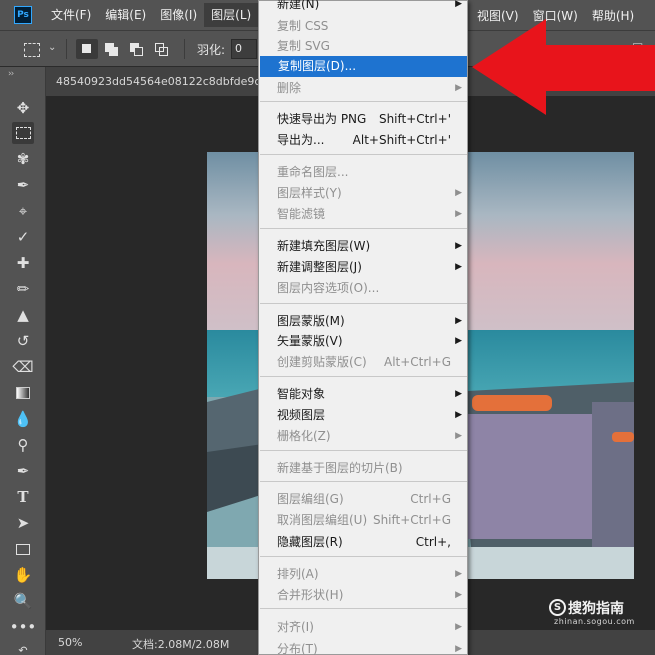 The height and width of the screenshot is (655, 655). What do you see at coordinates (363, 341) in the screenshot?
I see `layer-menu-item: 矢量蒙版(V) ▶` at bounding box center [363, 341].